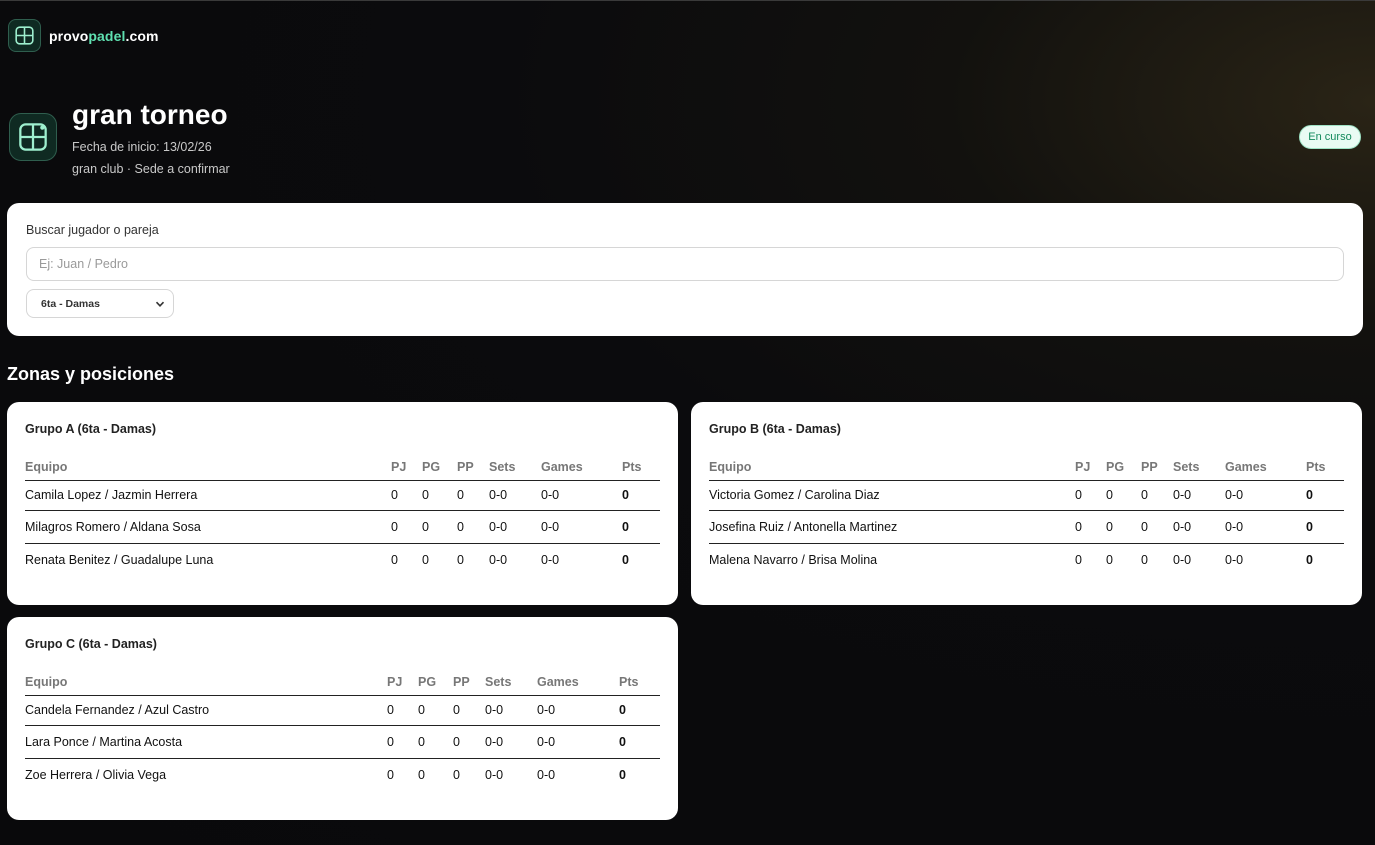 The height and width of the screenshot is (845, 1375). What do you see at coordinates (142, 35) in the screenshot?
I see `brand-suffix: .com` at bounding box center [142, 35].